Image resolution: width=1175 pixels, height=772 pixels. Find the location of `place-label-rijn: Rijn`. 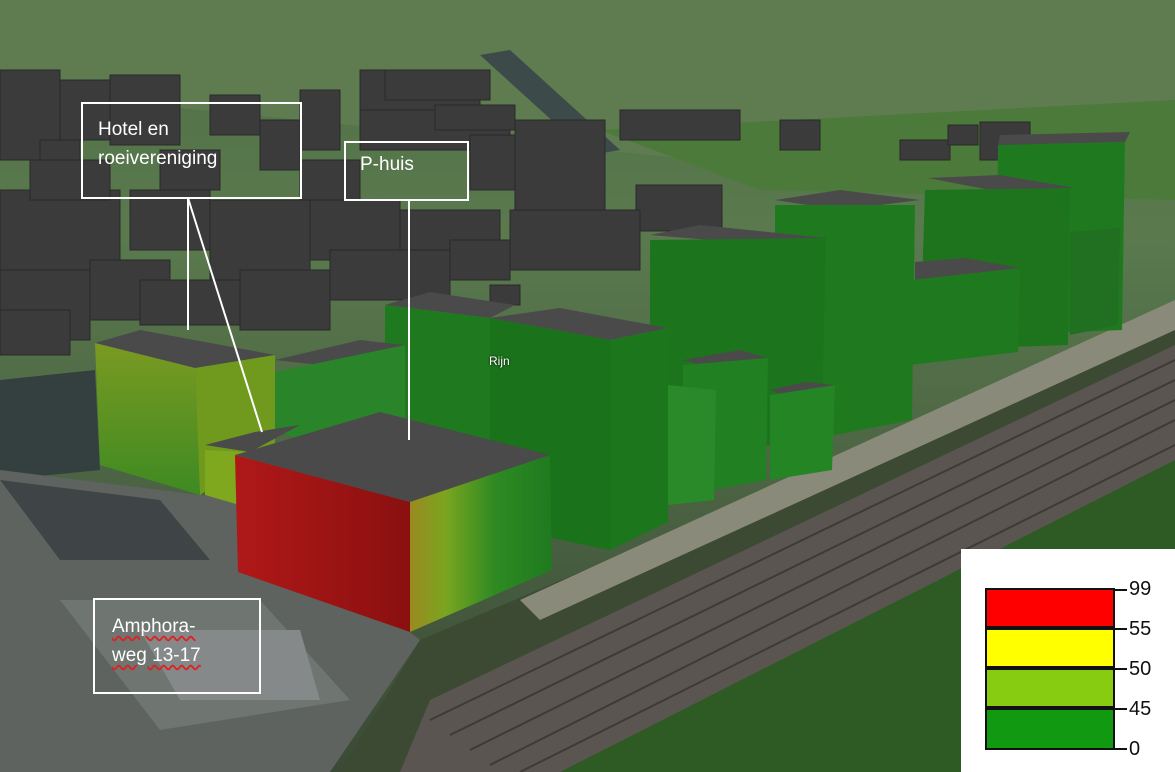

place-label-rijn: Rijn is located at coordinates (499, 361).